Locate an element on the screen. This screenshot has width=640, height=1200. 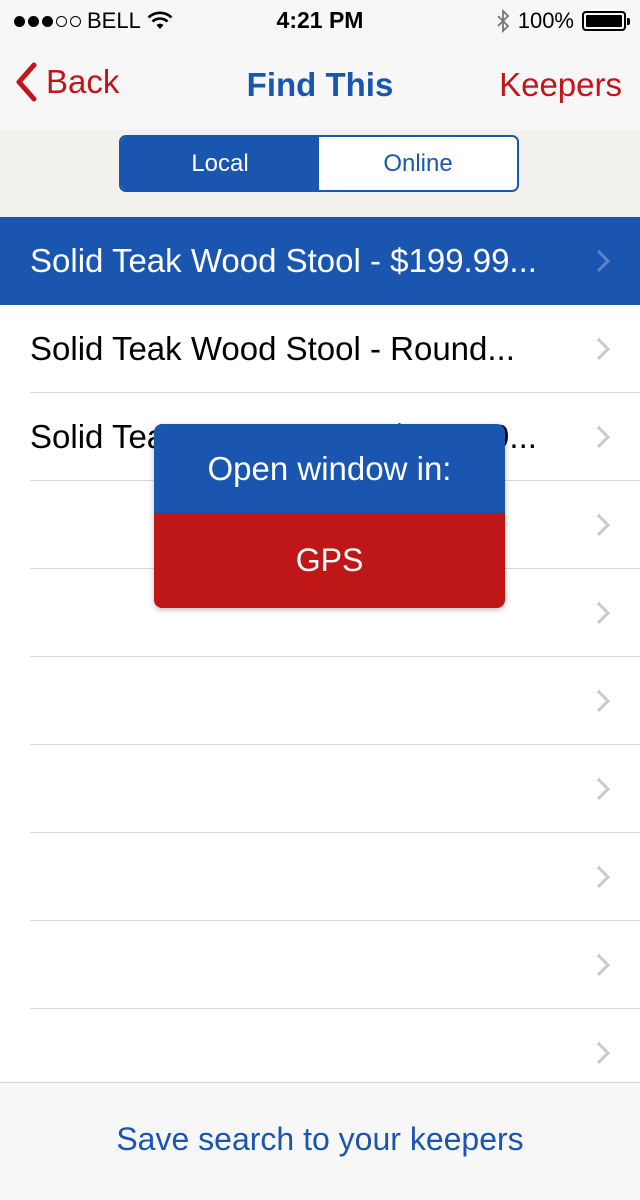
keepers-button: Keepers is located at coordinates (560, 85).